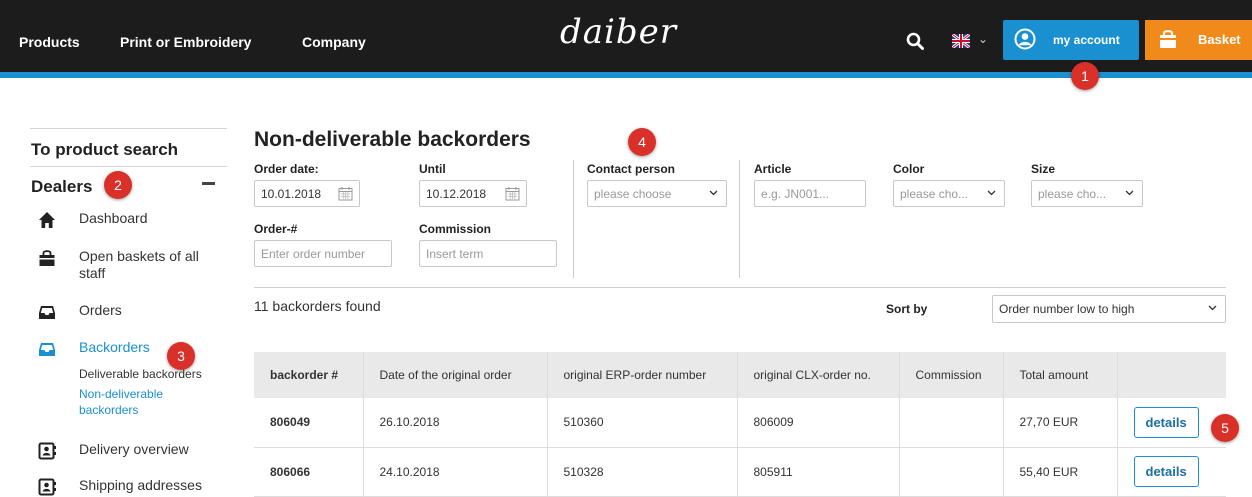 This screenshot has width=1252, height=497. I want to click on my-account-label: my account, so click(1086, 40).